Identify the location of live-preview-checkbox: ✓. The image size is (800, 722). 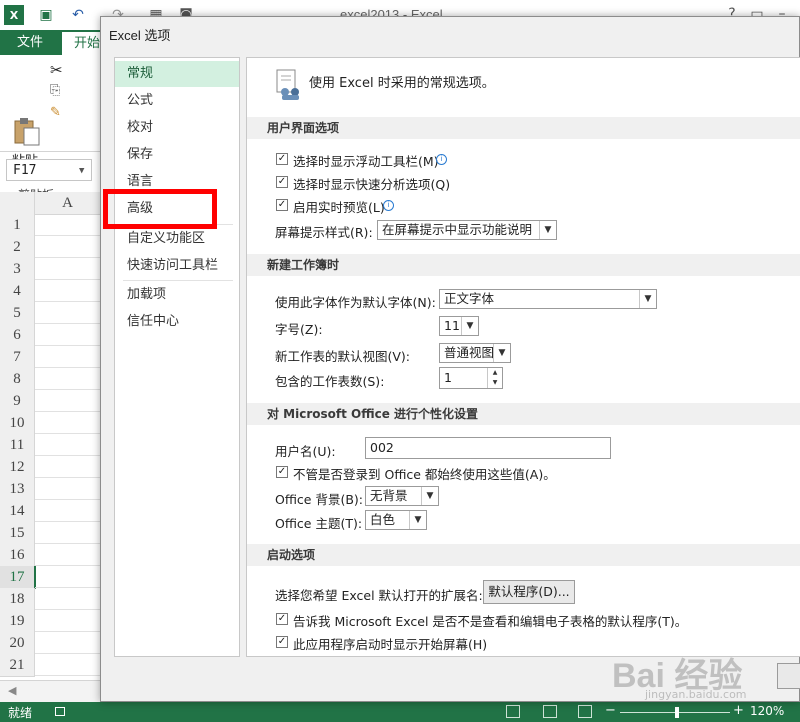
(282, 205).